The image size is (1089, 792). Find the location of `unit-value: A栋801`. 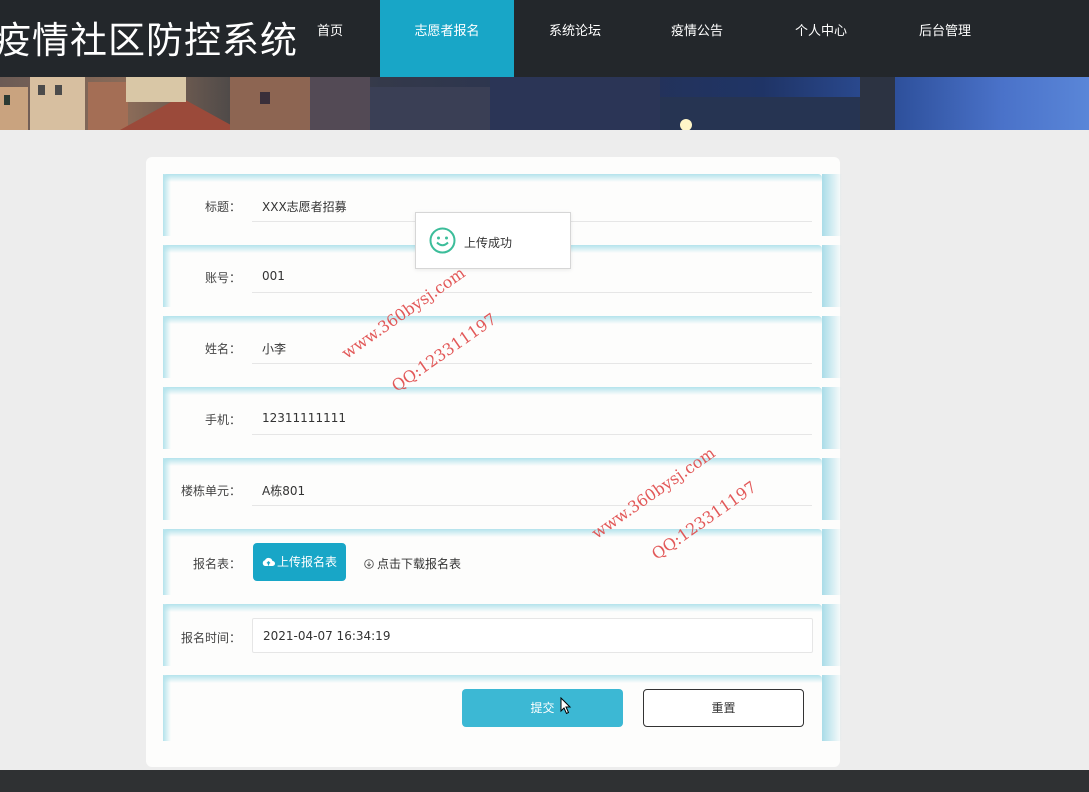

unit-value: A栋801 is located at coordinates (283, 490).